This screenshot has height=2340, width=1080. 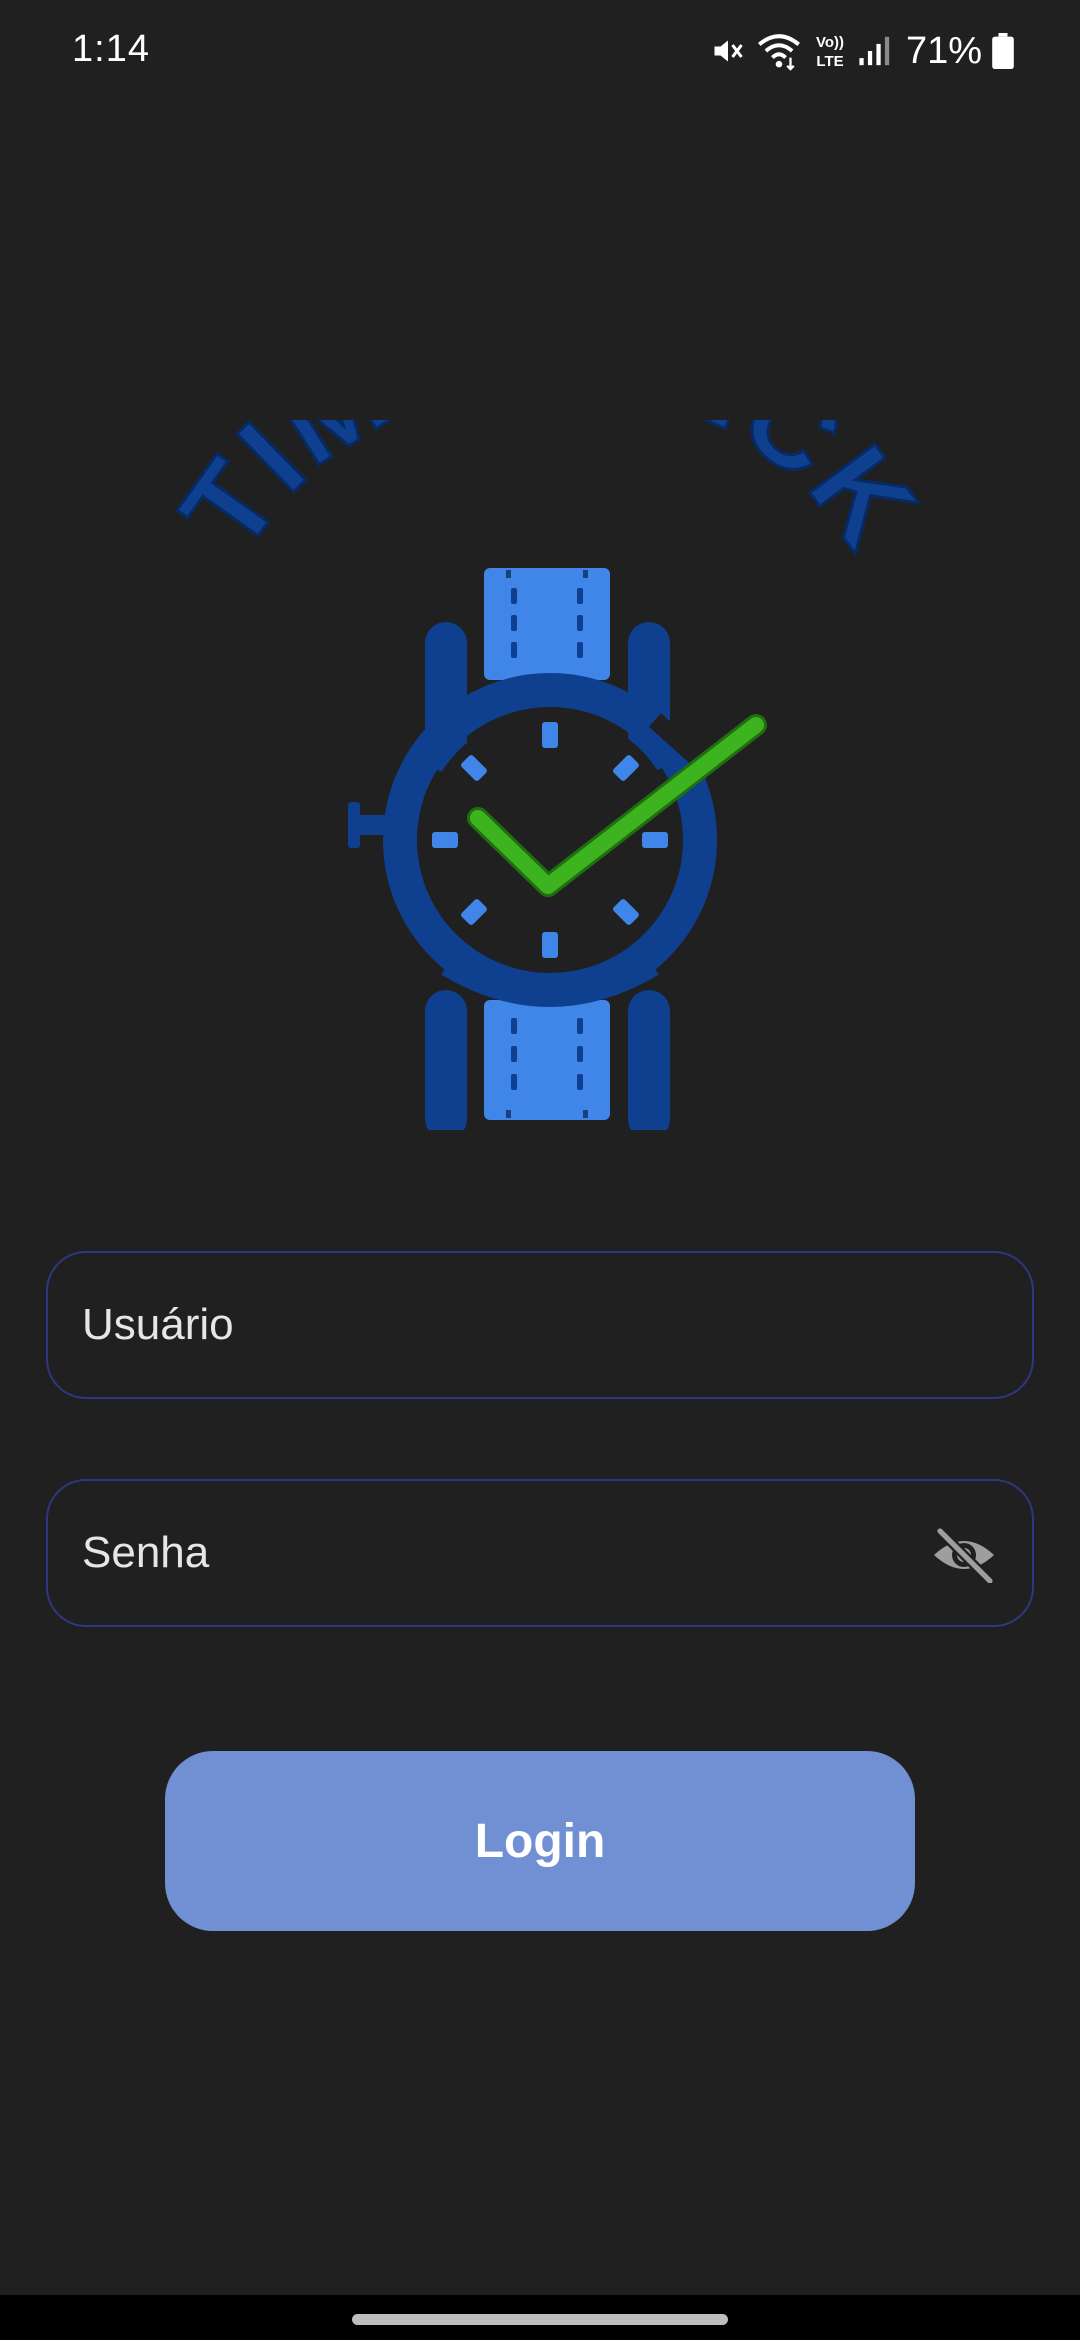 What do you see at coordinates (111, 49) in the screenshot?
I see `status-time: 1:14` at bounding box center [111, 49].